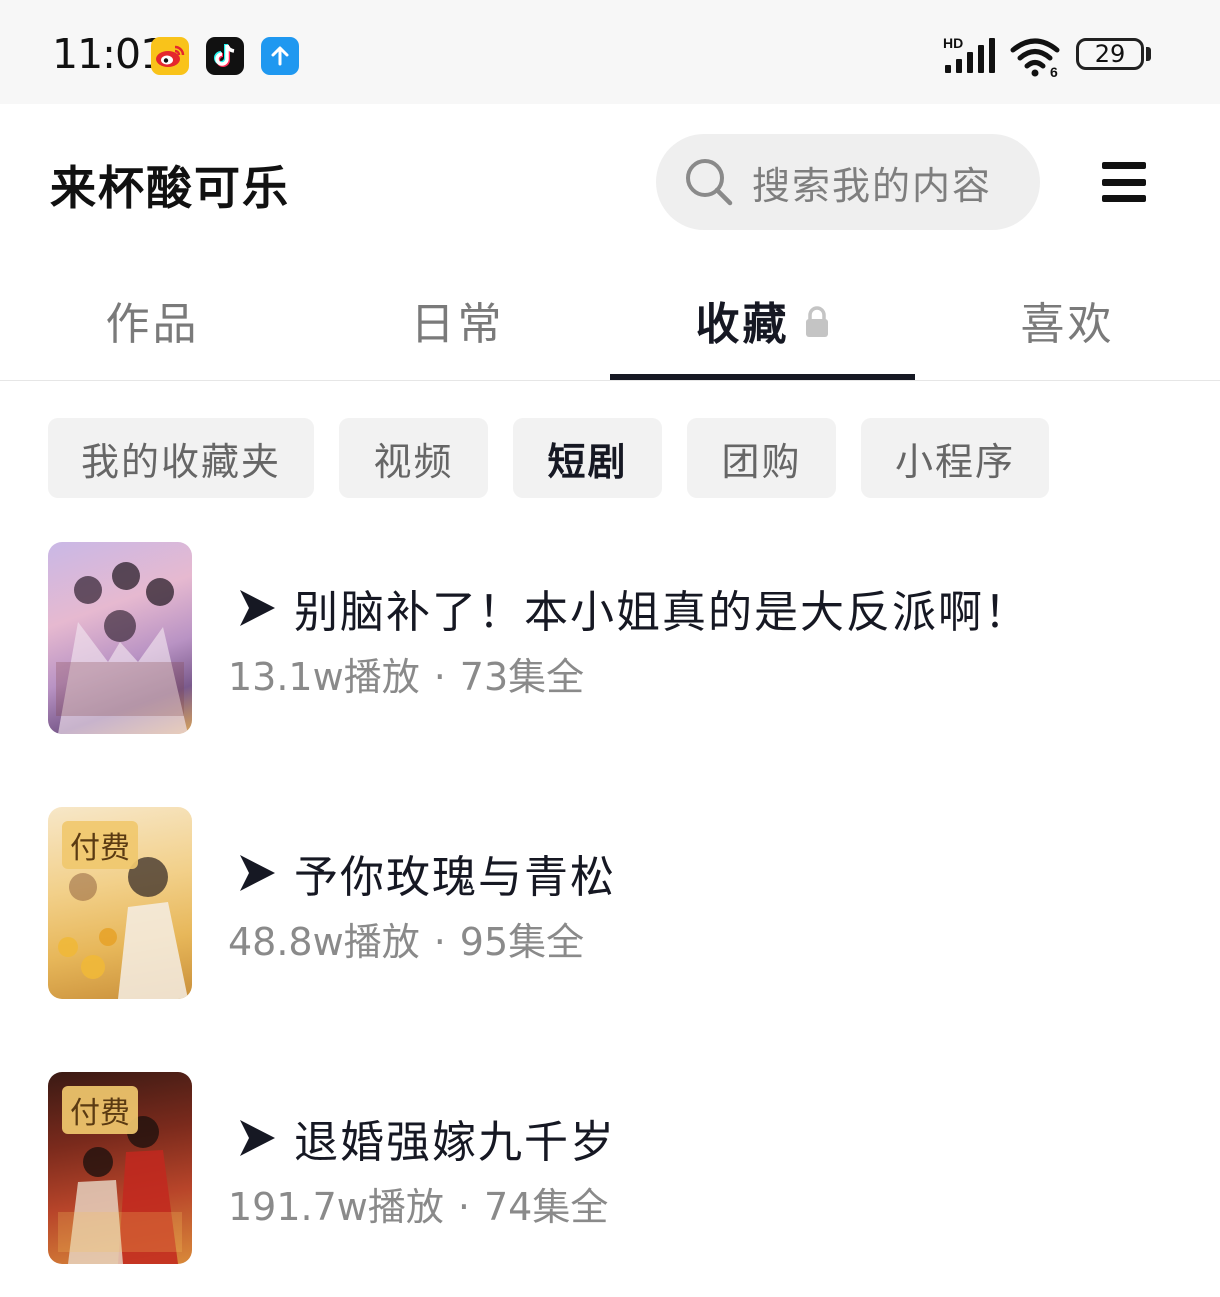 Image resolution: width=1220 pixels, height=1297 pixels. I want to click on episode-count: 74集全, so click(546, 1207).